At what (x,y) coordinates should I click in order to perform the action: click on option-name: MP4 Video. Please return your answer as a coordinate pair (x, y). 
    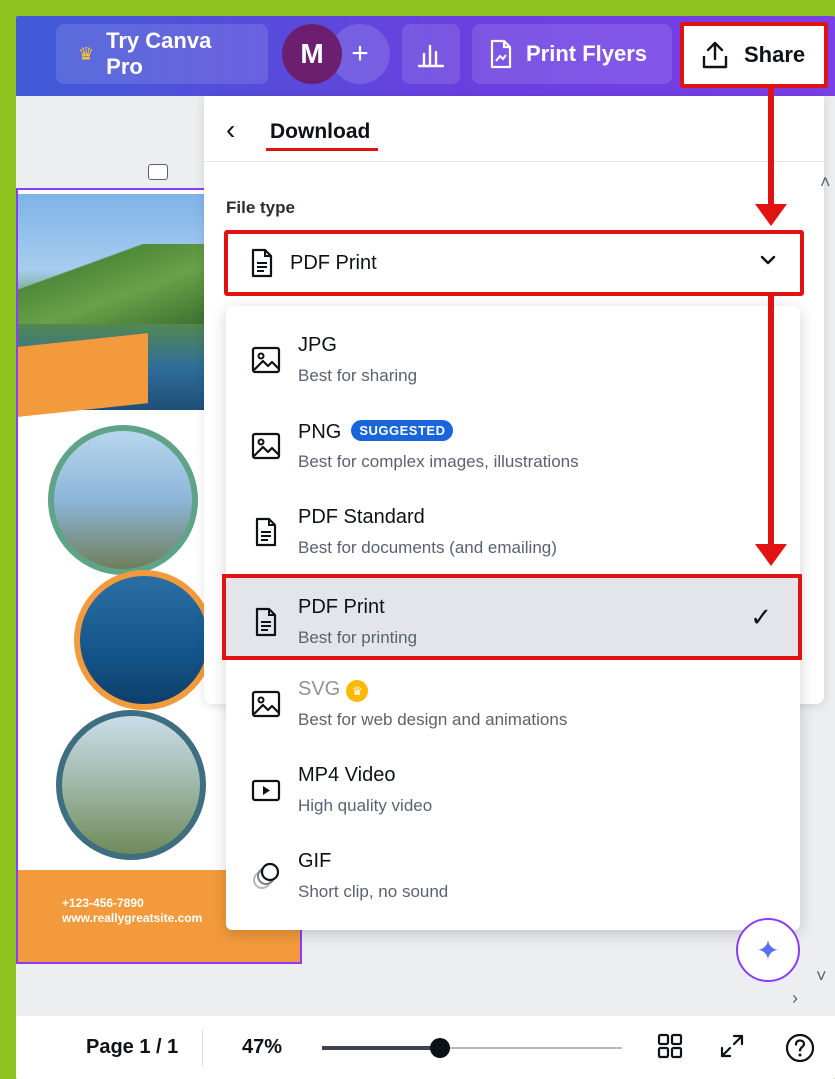
    Looking at the image, I should click on (347, 775).